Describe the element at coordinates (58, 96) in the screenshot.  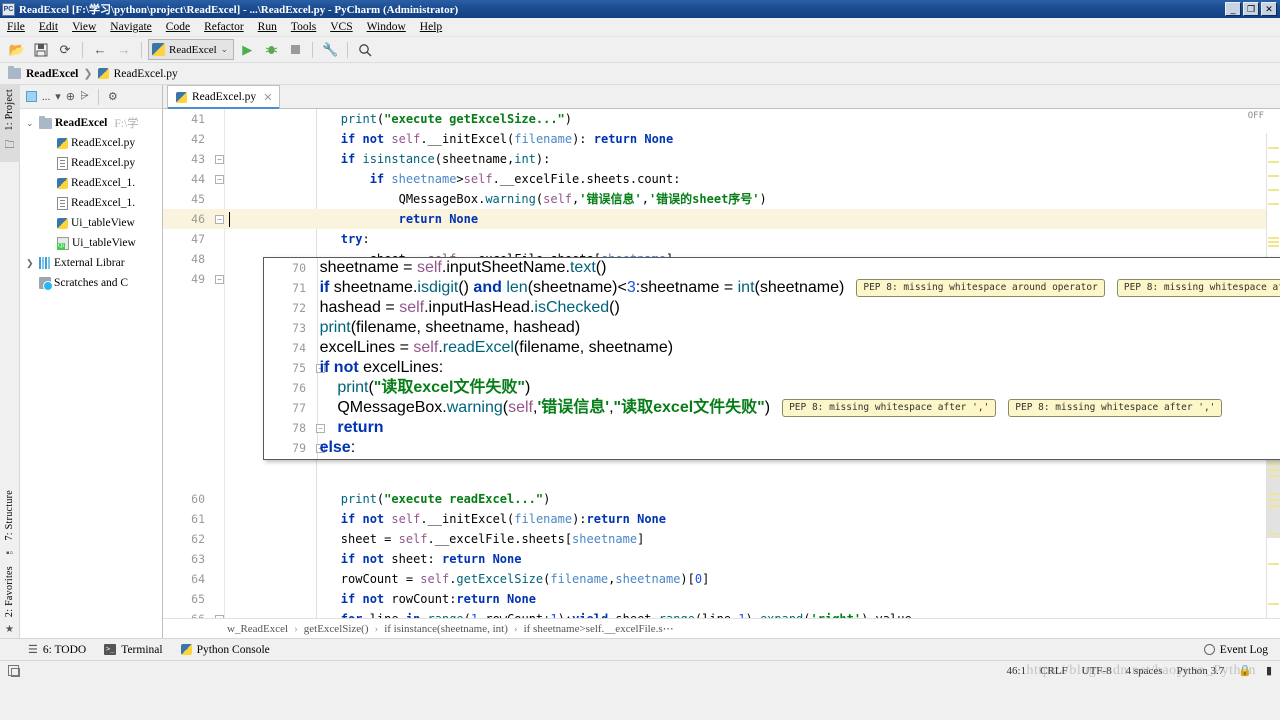
I see `chevron-down-icon: ▾` at that location.